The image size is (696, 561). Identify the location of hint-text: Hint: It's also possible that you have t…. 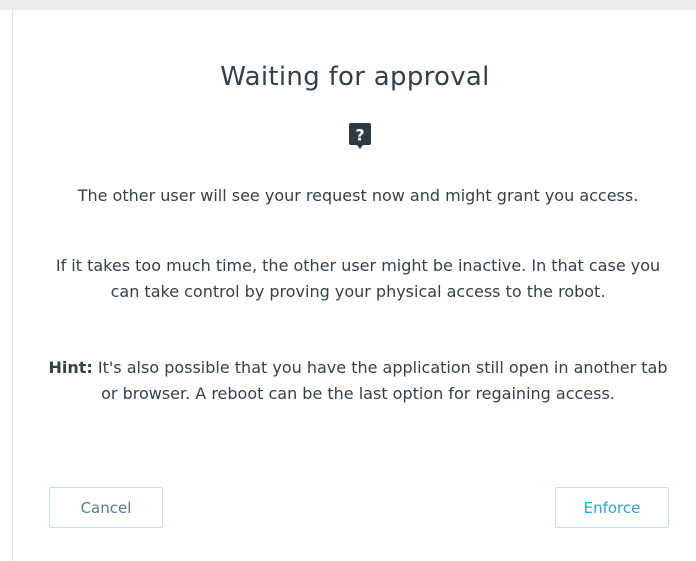
(358, 381).